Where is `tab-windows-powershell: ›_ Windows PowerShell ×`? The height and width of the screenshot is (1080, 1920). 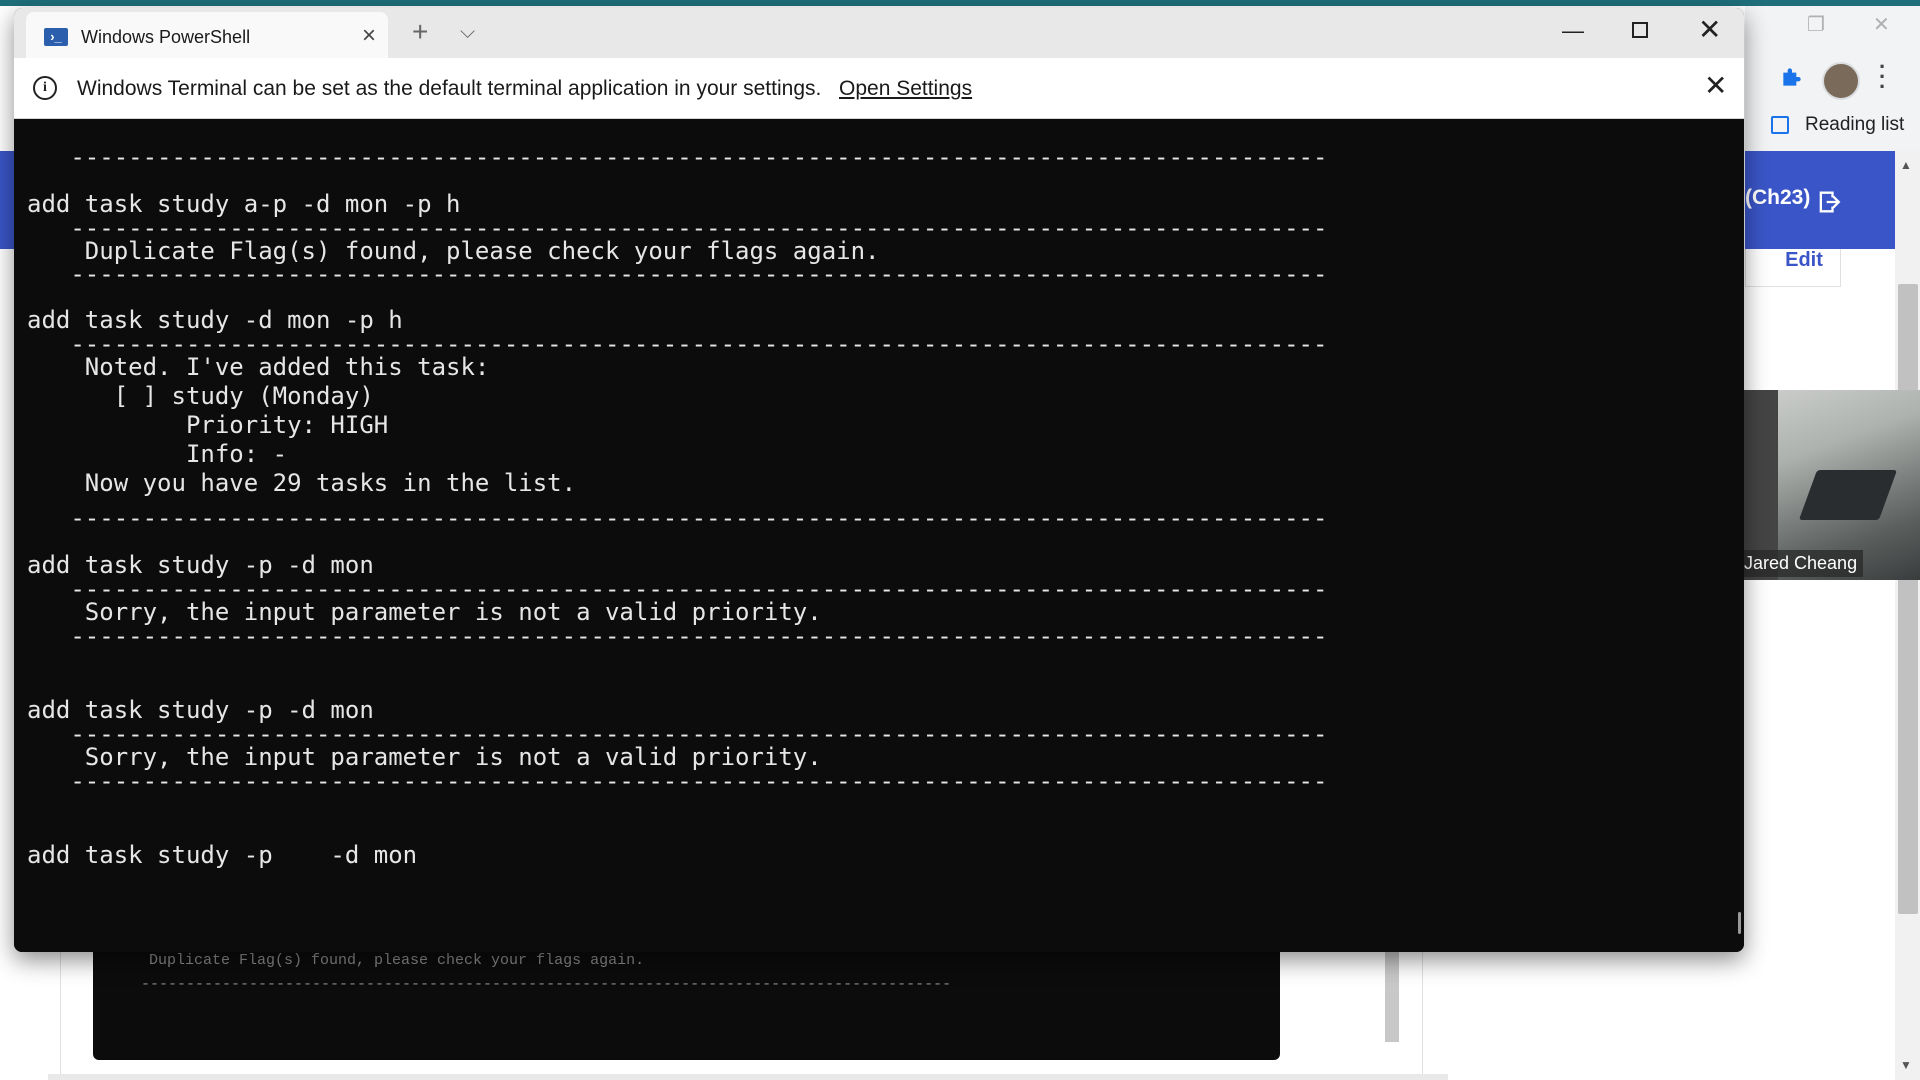
tab-windows-powershell: ›_ Windows PowerShell × is located at coordinates (207, 37).